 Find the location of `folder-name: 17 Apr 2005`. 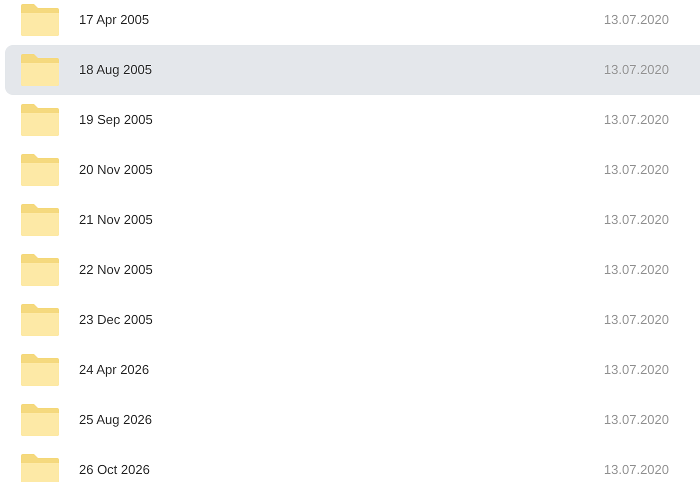

folder-name: 17 Apr 2005 is located at coordinates (114, 20).